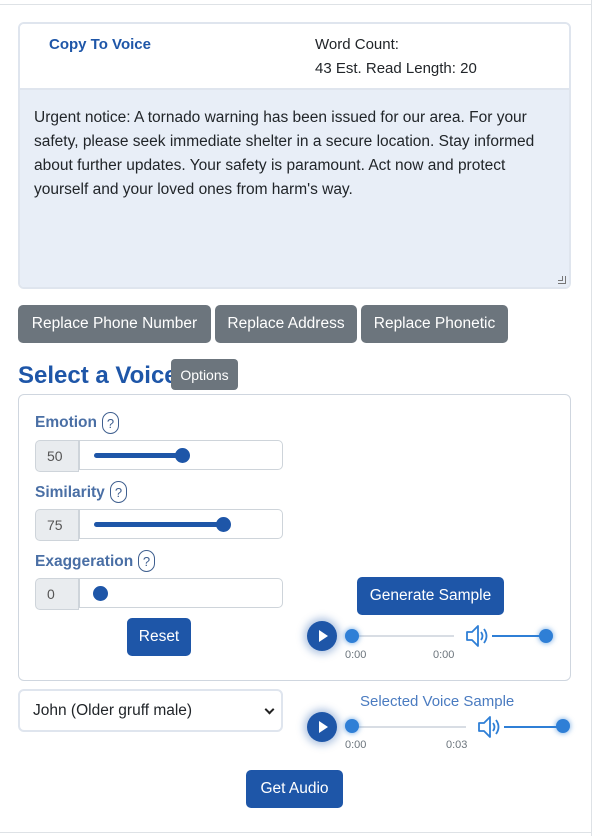  Describe the element at coordinates (352, 636) in the screenshot. I see `sample-progress-thumb` at that location.